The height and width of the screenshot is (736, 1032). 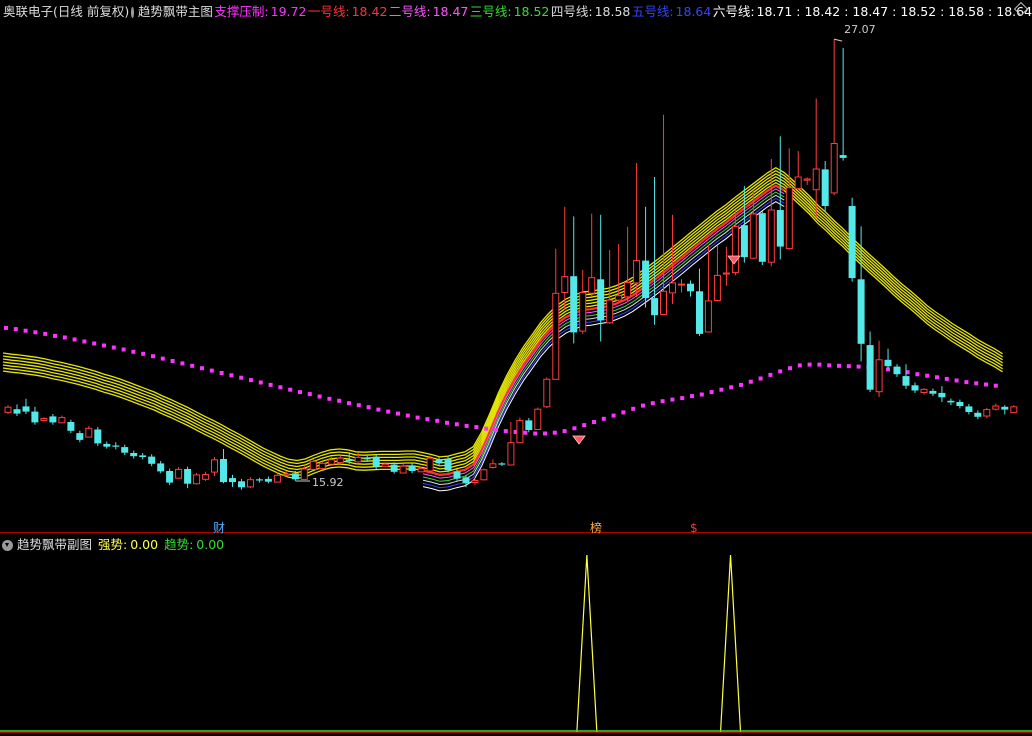 I want to click on line4-label: 四号线:, so click(x=571, y=11).